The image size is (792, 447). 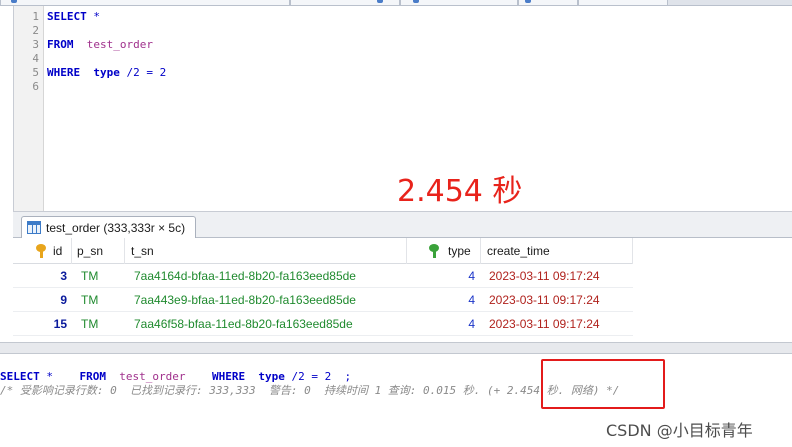 I want to click on timing-overlay: 2.454 秒, so click(x=460, y=191).